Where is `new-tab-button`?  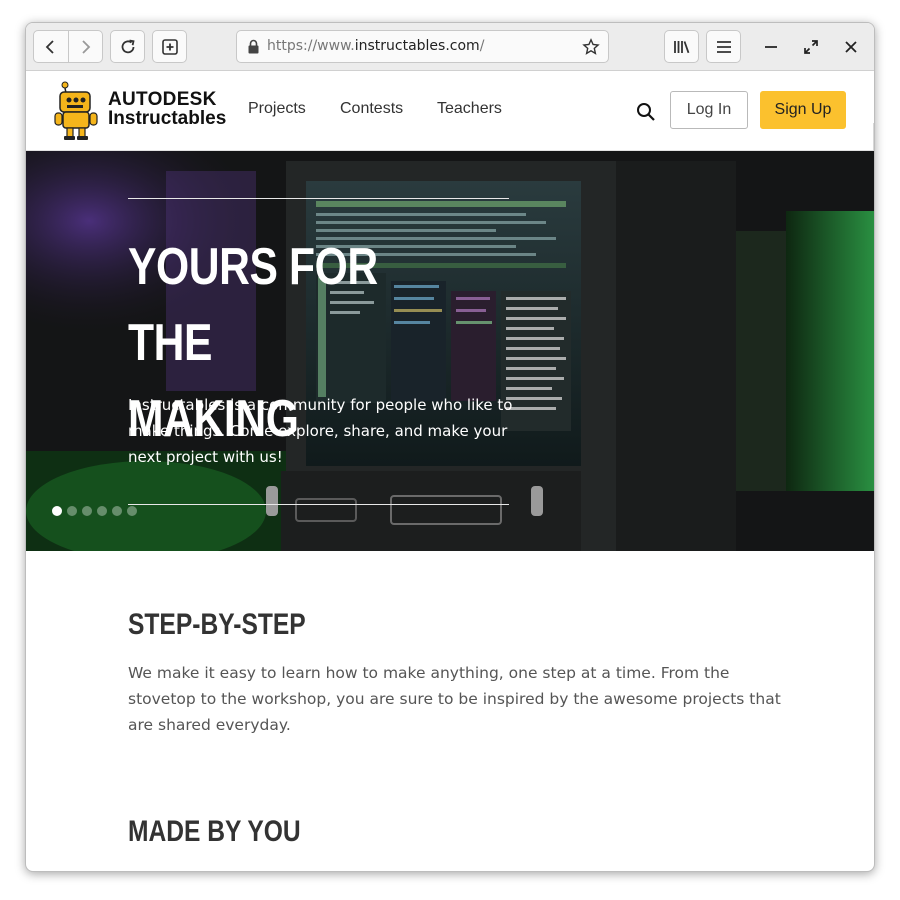
new-tab-button is located at coordinates (169, 46).